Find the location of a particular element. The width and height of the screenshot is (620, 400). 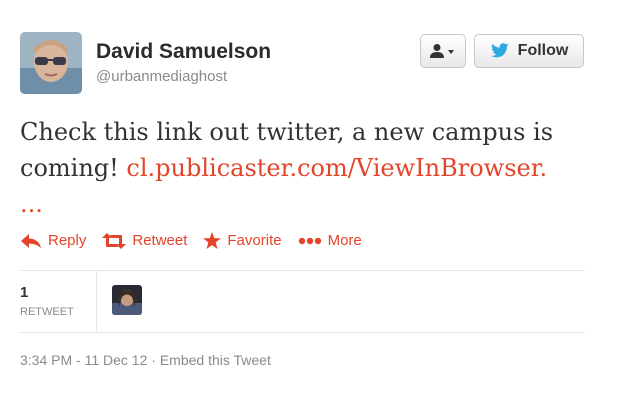

author-handle: @urbanmediaghost is located at coordinates (161, 76).